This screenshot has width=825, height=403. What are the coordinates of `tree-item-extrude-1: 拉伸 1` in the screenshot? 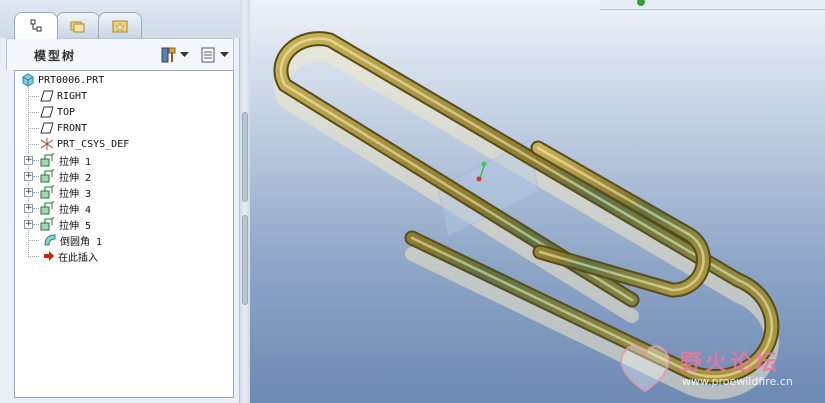 It's located at (124, 160).